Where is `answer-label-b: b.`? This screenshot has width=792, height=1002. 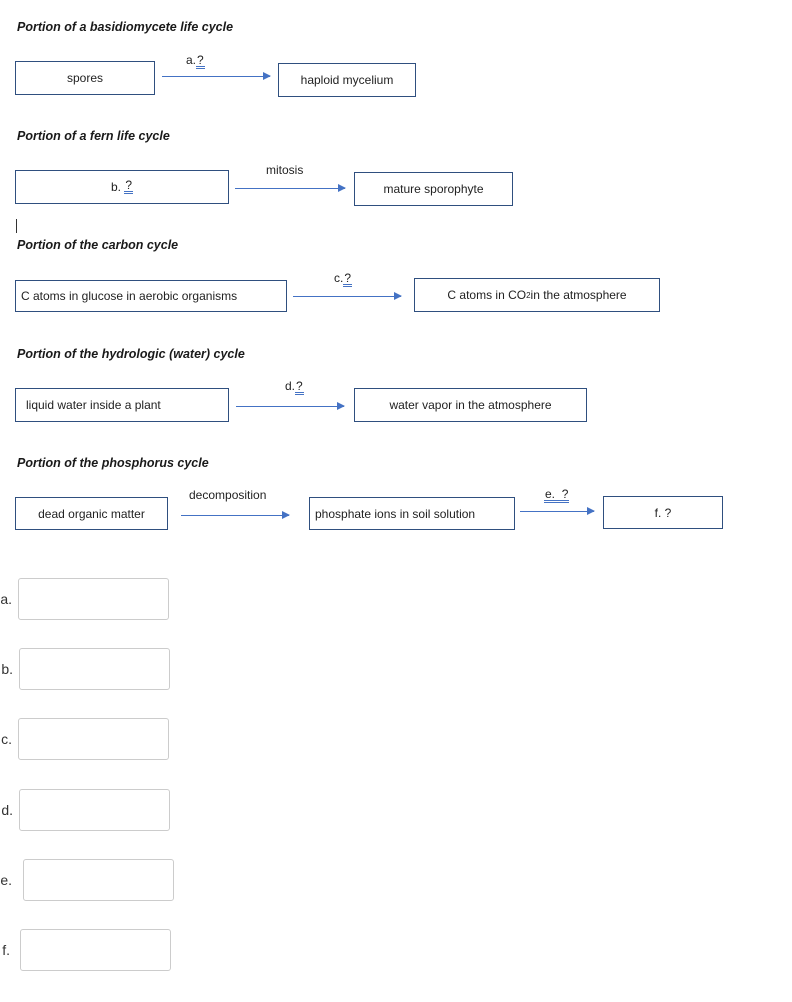
answer-label-b: b. is located at coordinates (7, 669).